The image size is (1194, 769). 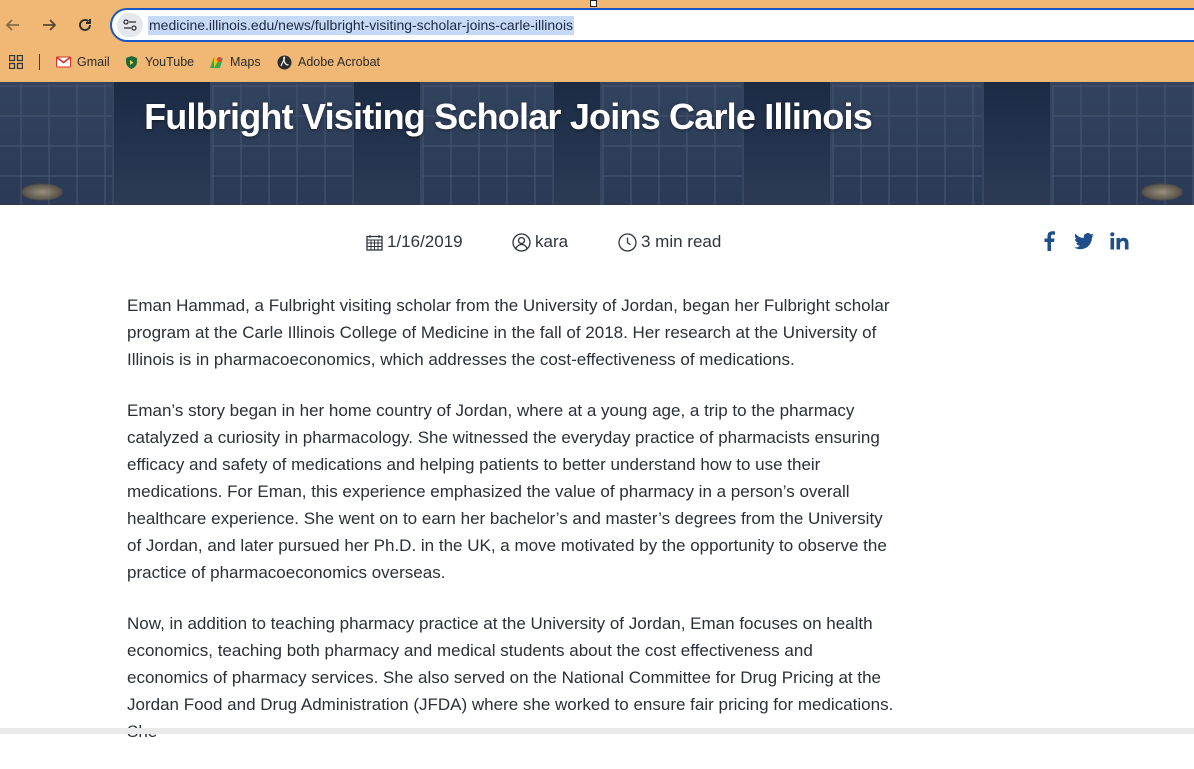 What do you see at coordinates (374, 242) in the screenshot?
I see `calendar-icon` at bounding box center [374, 242].